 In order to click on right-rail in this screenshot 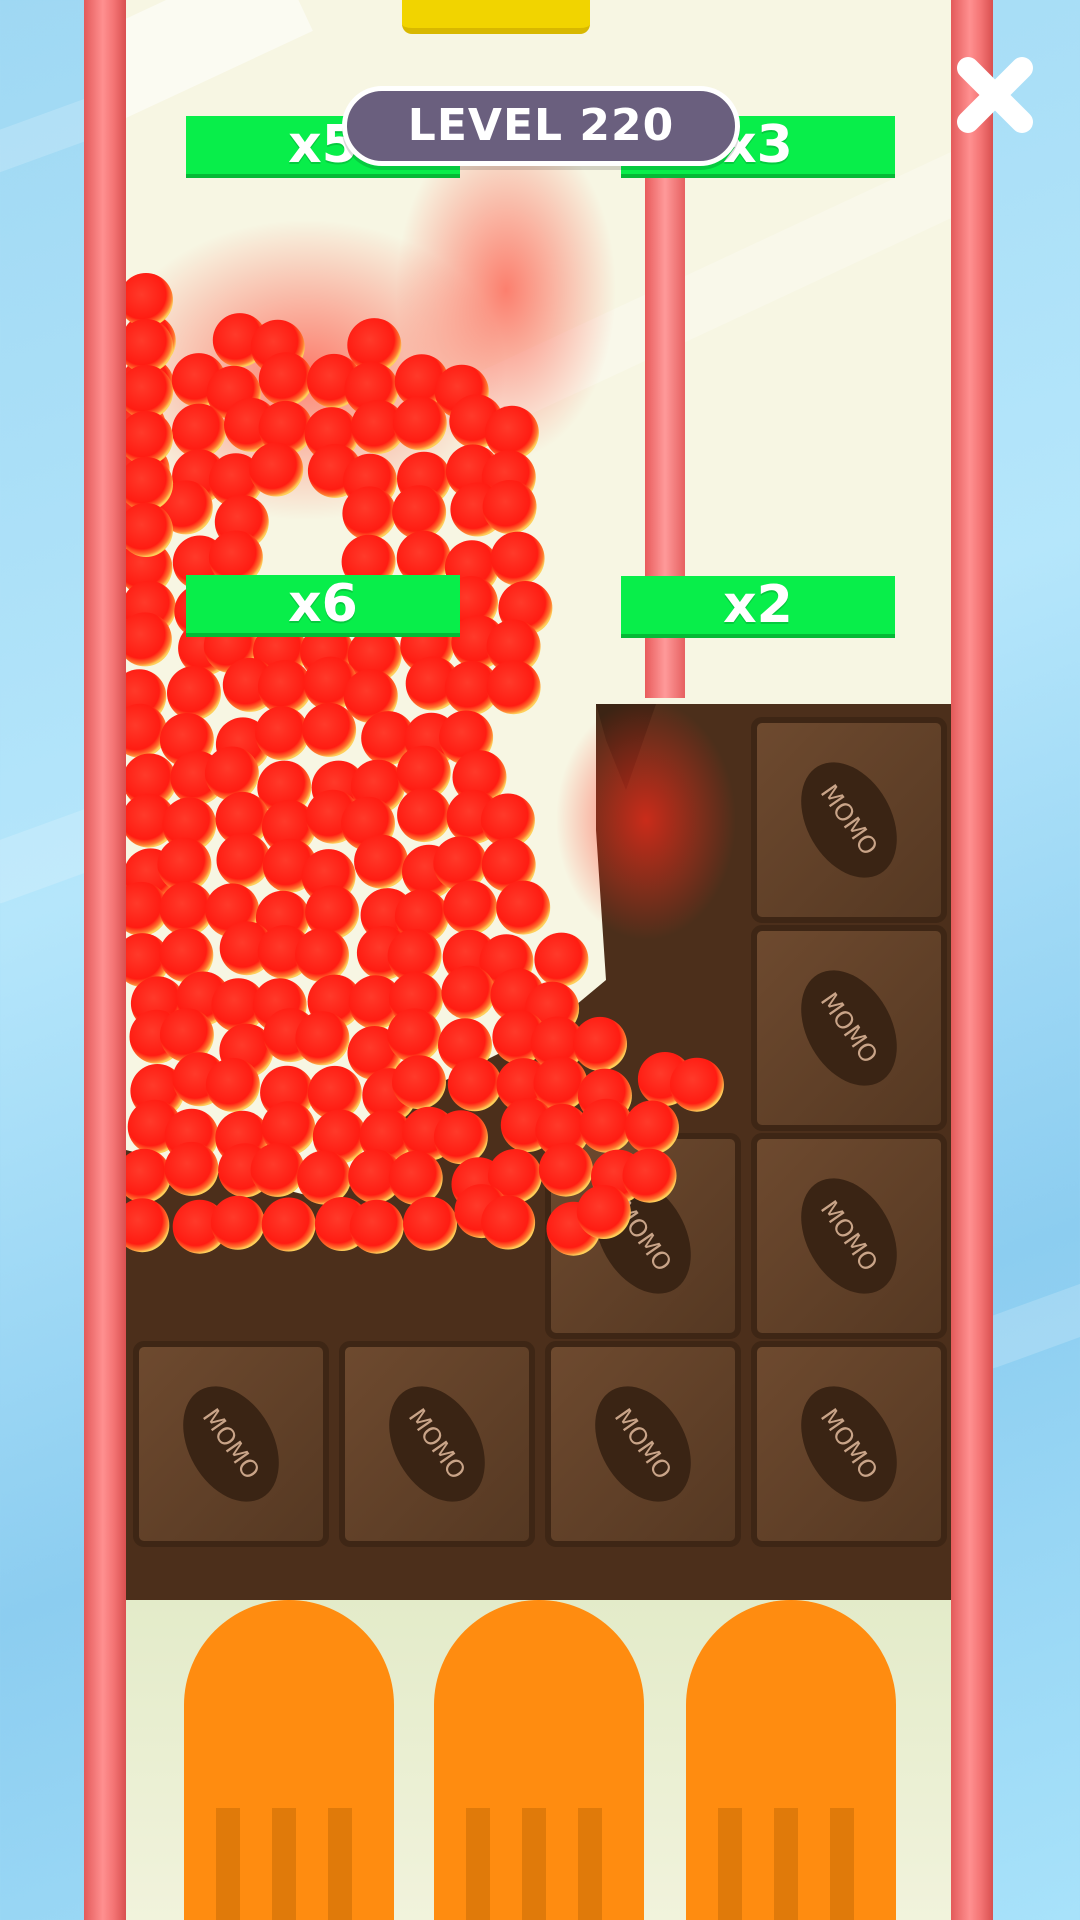, I will do `click(972, 960)`.